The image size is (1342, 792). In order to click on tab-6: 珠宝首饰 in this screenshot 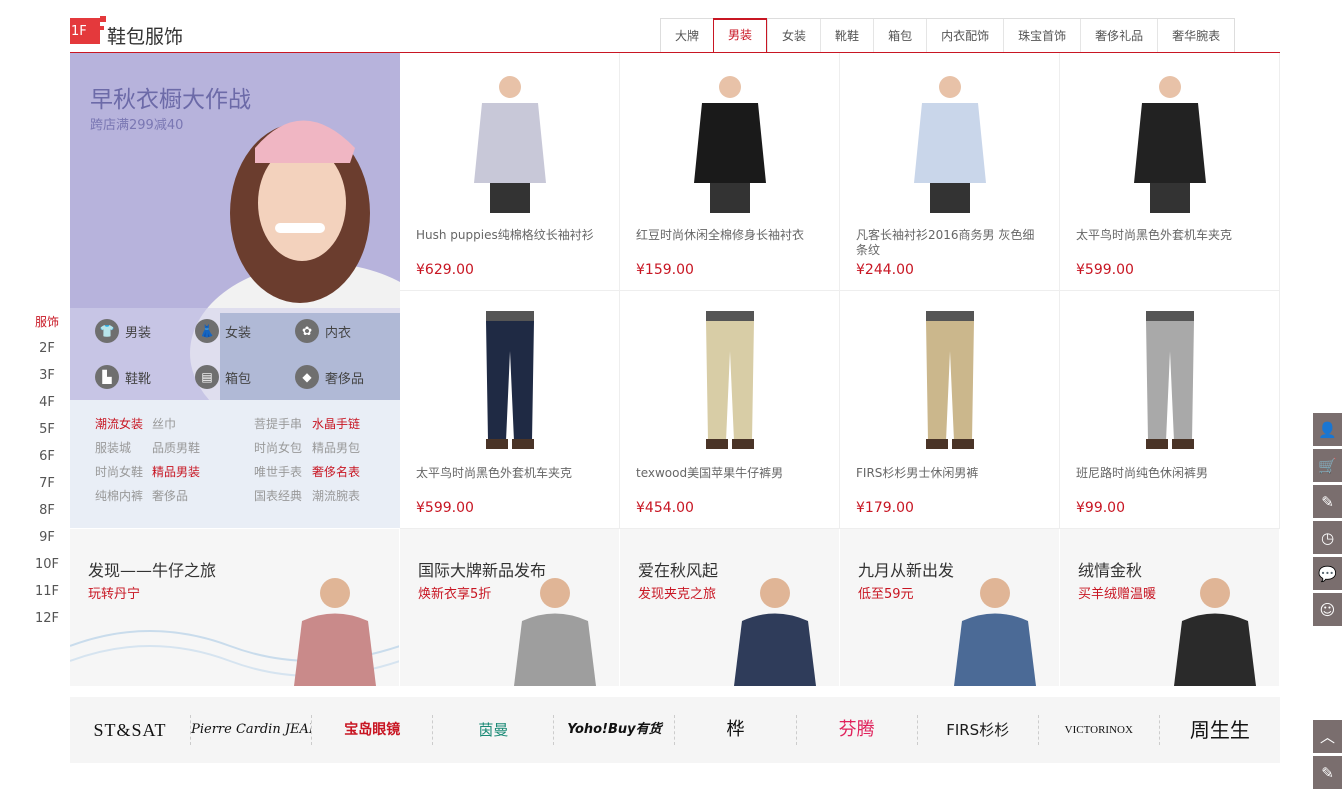, I will do `click(1041, 36)`.